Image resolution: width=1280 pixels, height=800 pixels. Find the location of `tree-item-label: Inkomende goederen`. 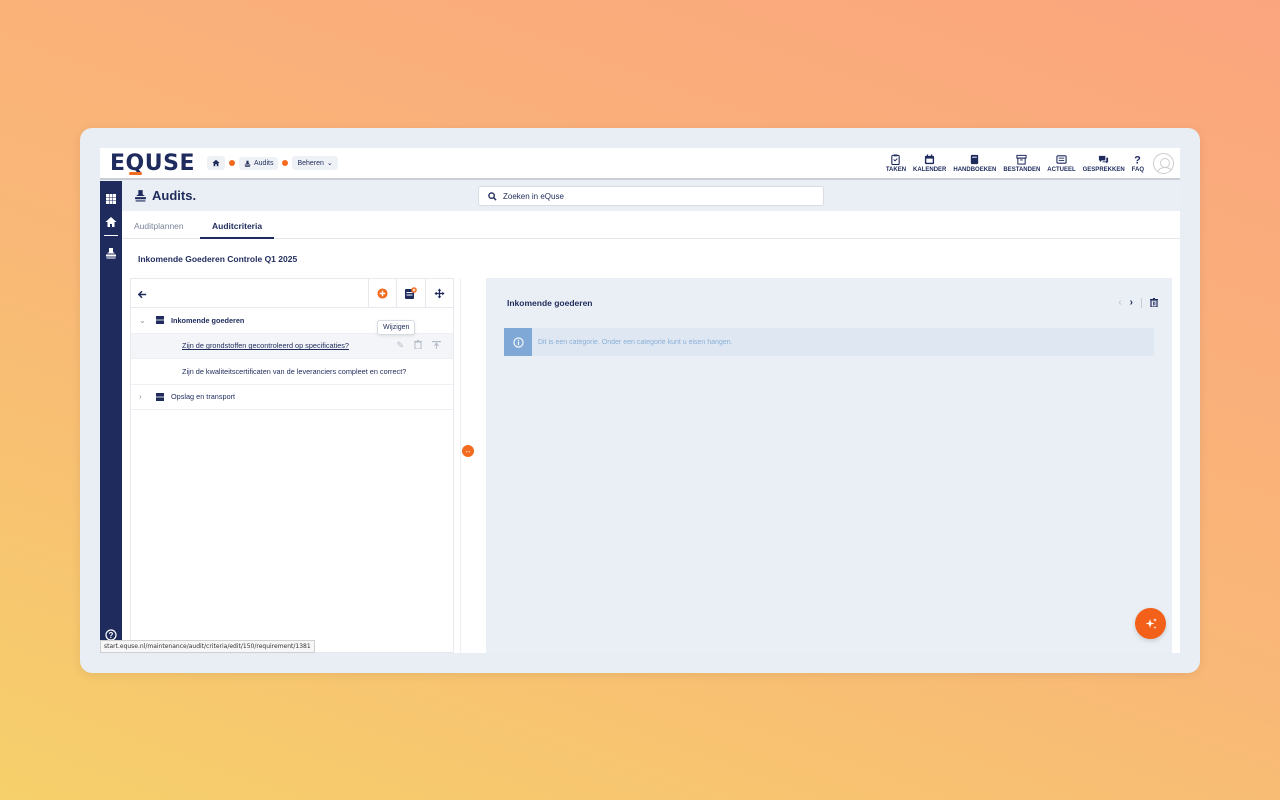

tree-item-label: Inkomende goederen is located at coordinates (208, 320).